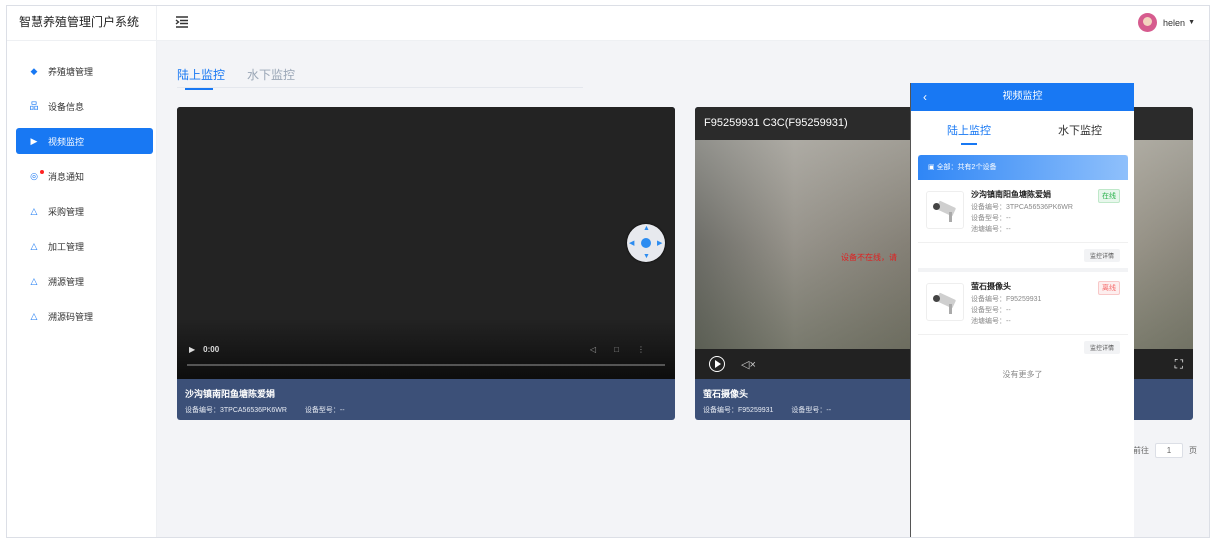  What do you see at coordinates (1148, 22) in the screenshot?
I see `avatar` at bounding box center [1148, 22].